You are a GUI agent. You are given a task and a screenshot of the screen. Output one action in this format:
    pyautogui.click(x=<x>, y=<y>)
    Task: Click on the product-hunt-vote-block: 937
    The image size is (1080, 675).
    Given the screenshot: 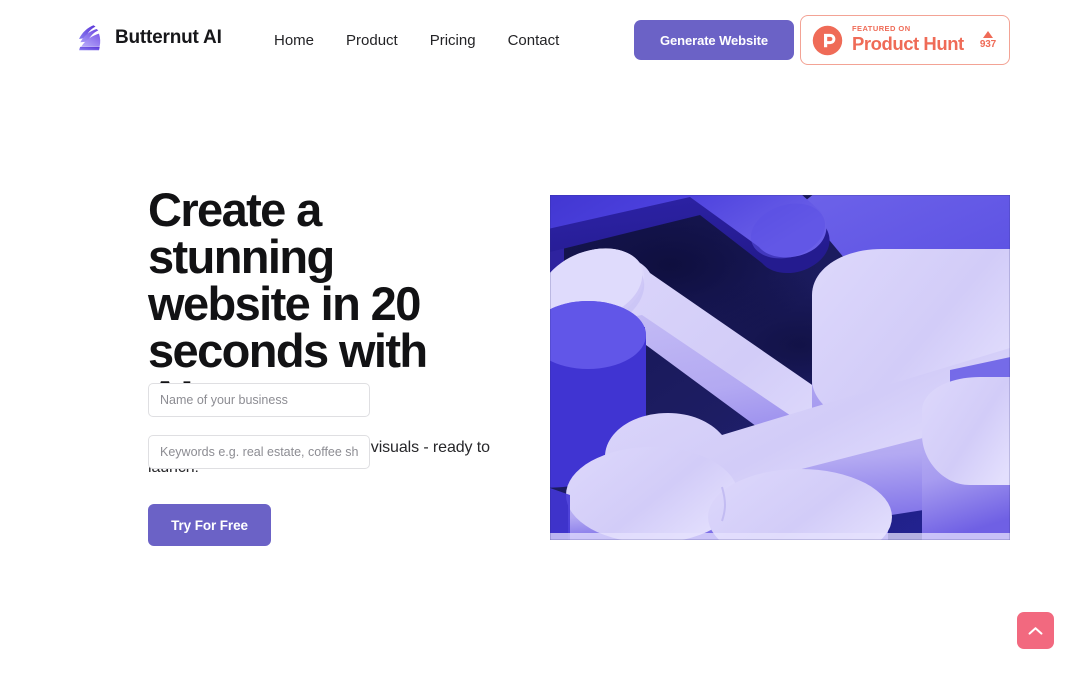 What is the action you would take?
    pyautogui.click(x=988, y=40)
    